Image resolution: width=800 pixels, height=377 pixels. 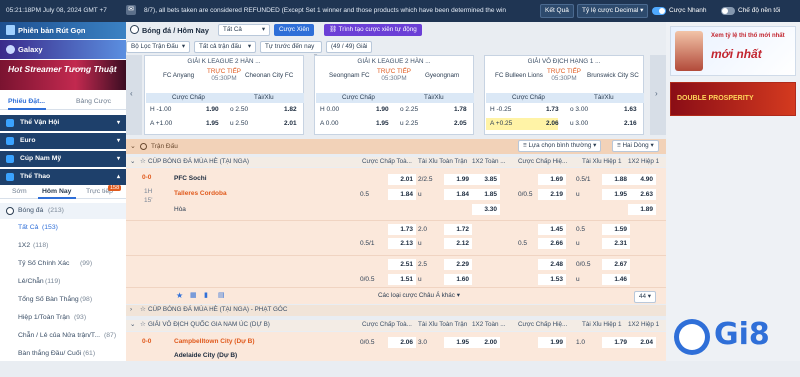 What do you see at coordinates (402, 243) in the screenshot?
I see `ft-hdp-odds-cell: 2.13` at bounding box center [402, 243].